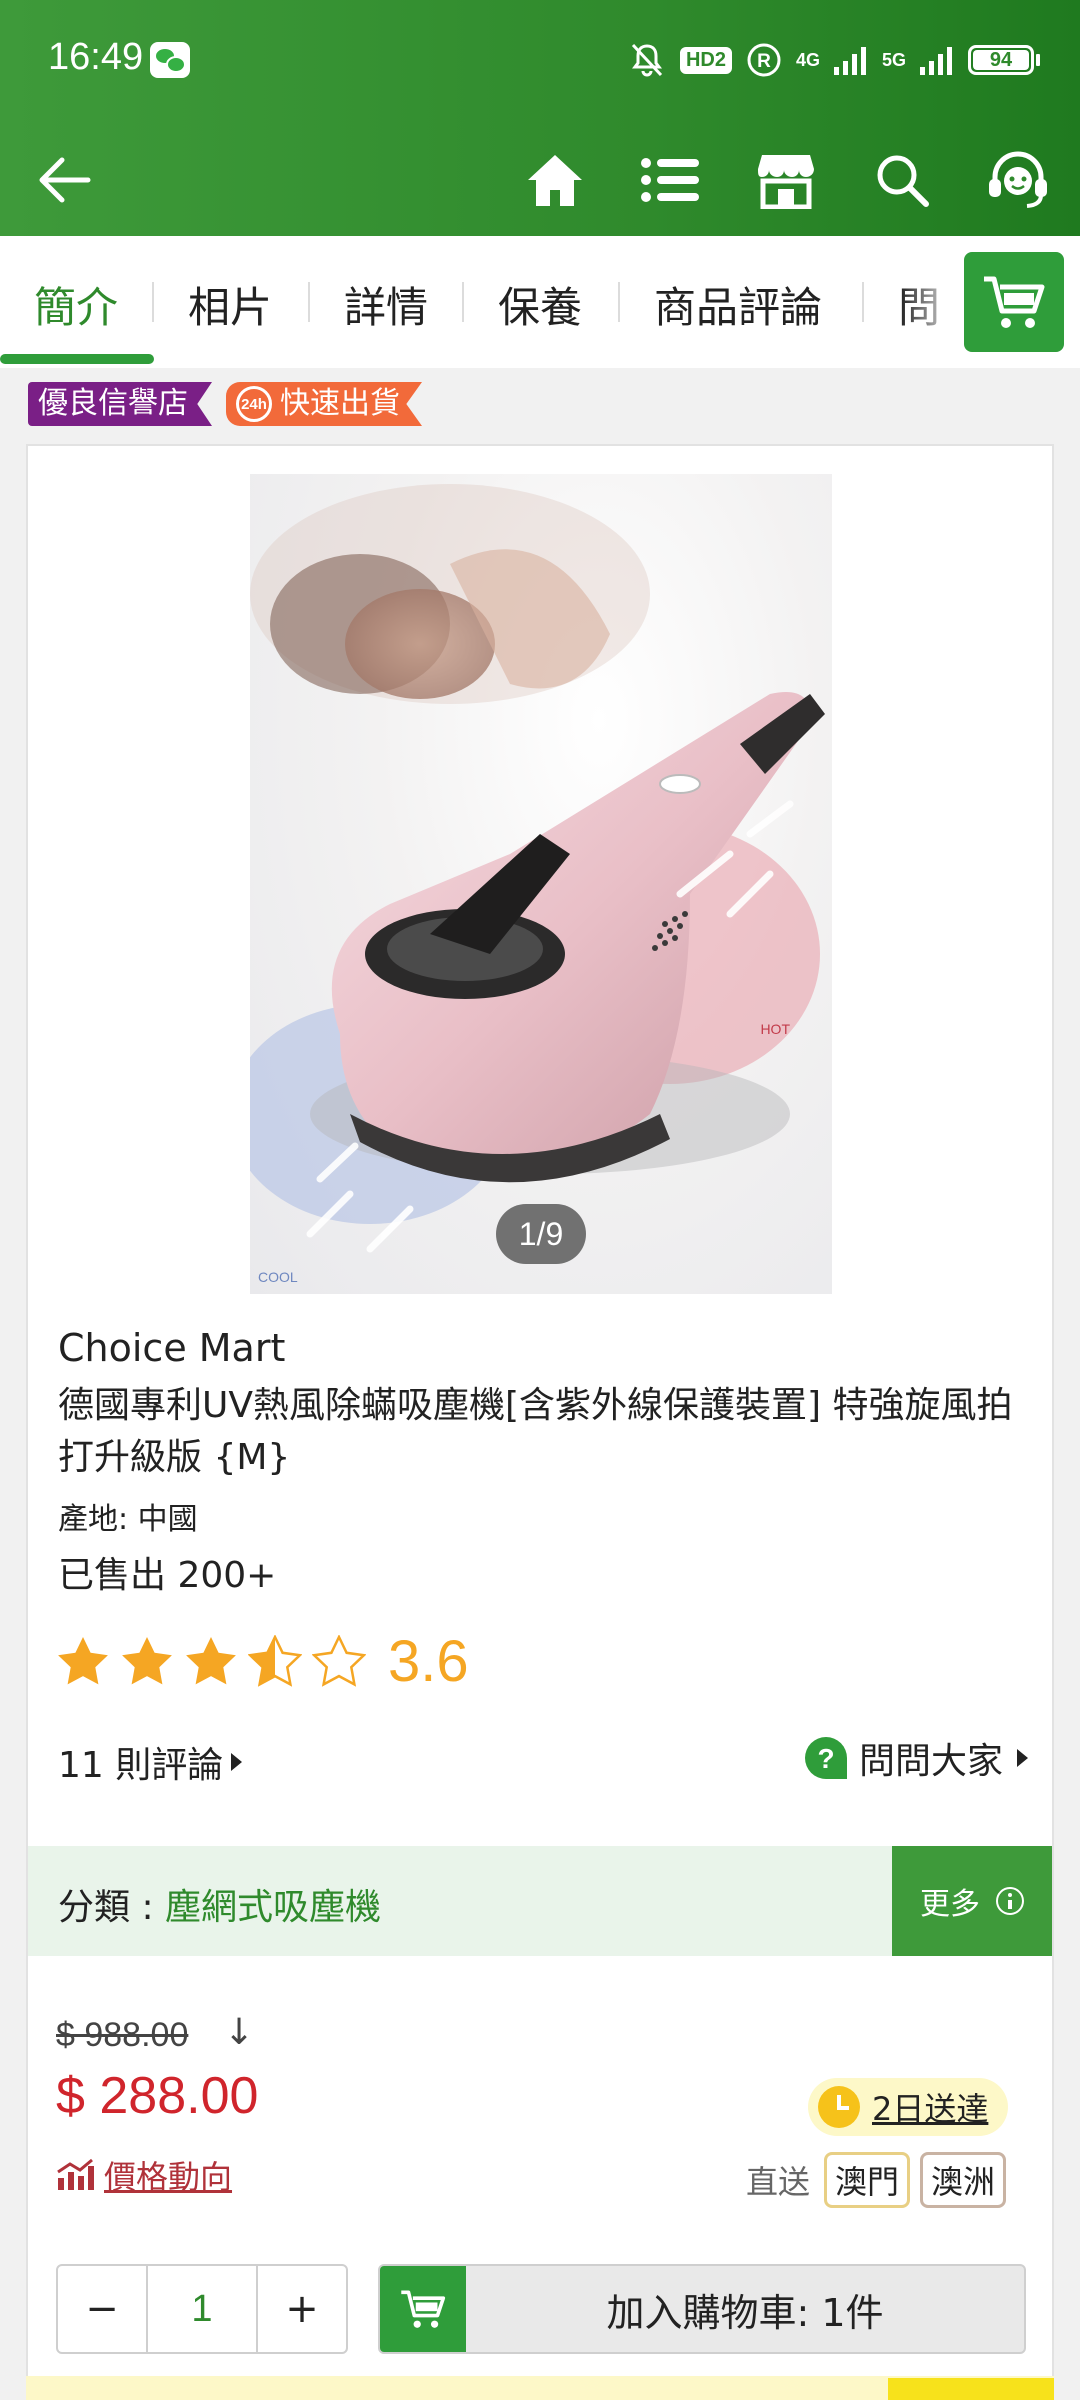 The height and width of the screenshot is (2400, 1080). Describe the element at coordinates (112, 1907) in the screenshot. I see `category-label: 分類 :` at that location.